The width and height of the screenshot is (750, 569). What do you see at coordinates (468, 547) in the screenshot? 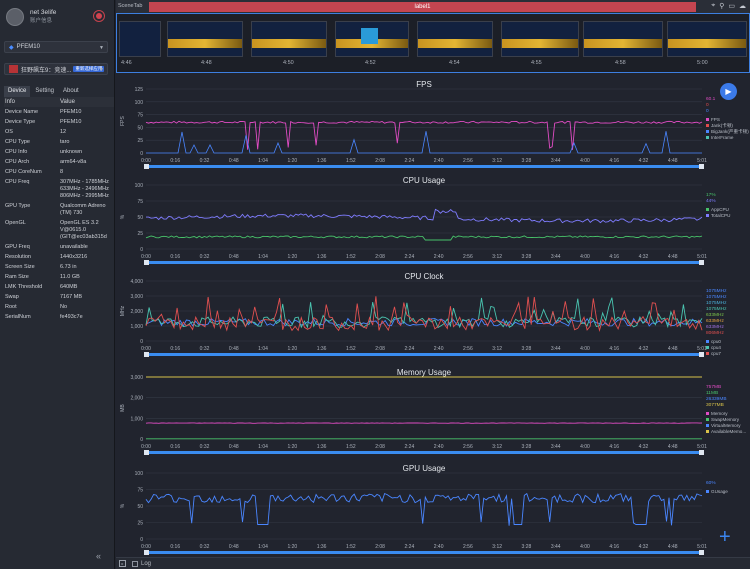
I see `x-tick-label: 2:56` at bounding box center [468, 547].